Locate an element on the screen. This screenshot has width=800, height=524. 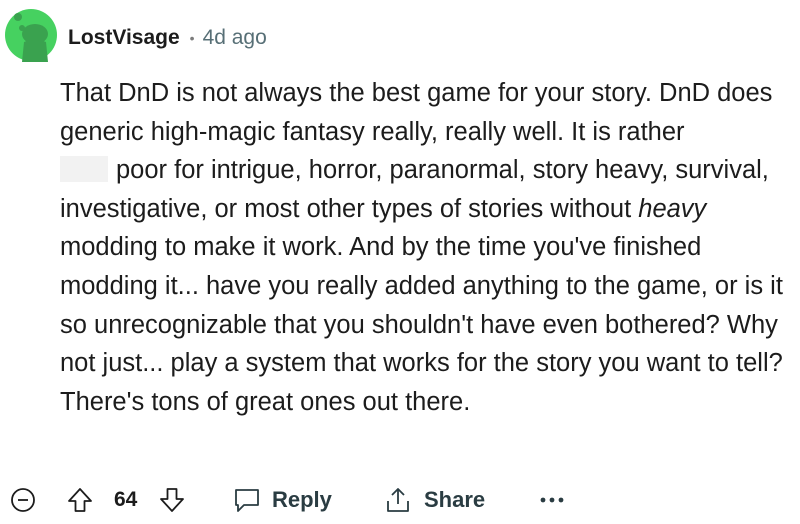
downvote-button is located at coordinates (172, 500).